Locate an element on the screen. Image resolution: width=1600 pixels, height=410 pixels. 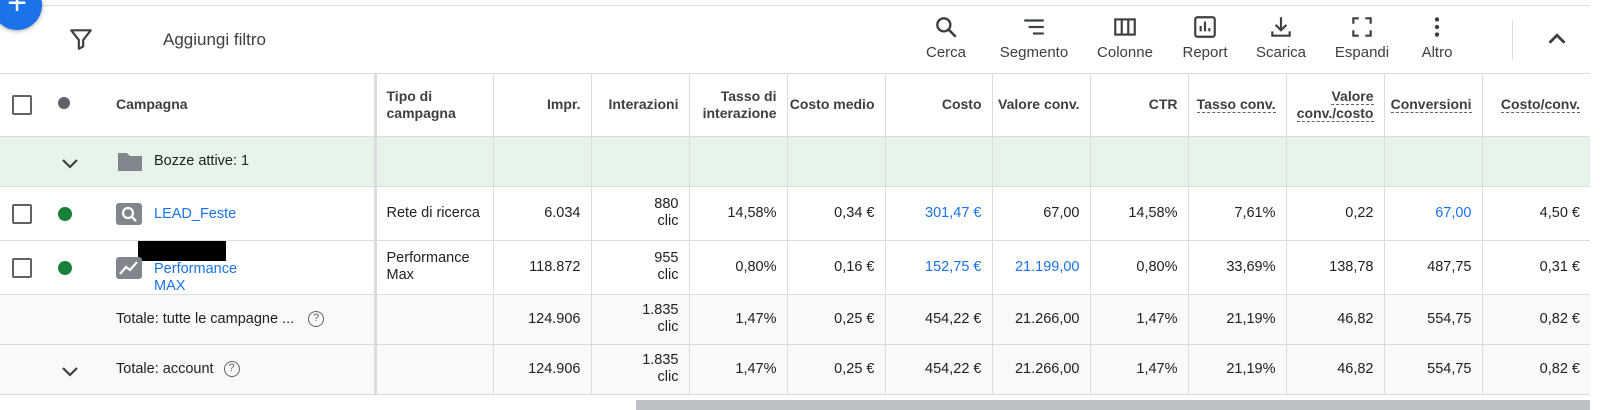
columns-icon is located at coordinates (1125, 27).